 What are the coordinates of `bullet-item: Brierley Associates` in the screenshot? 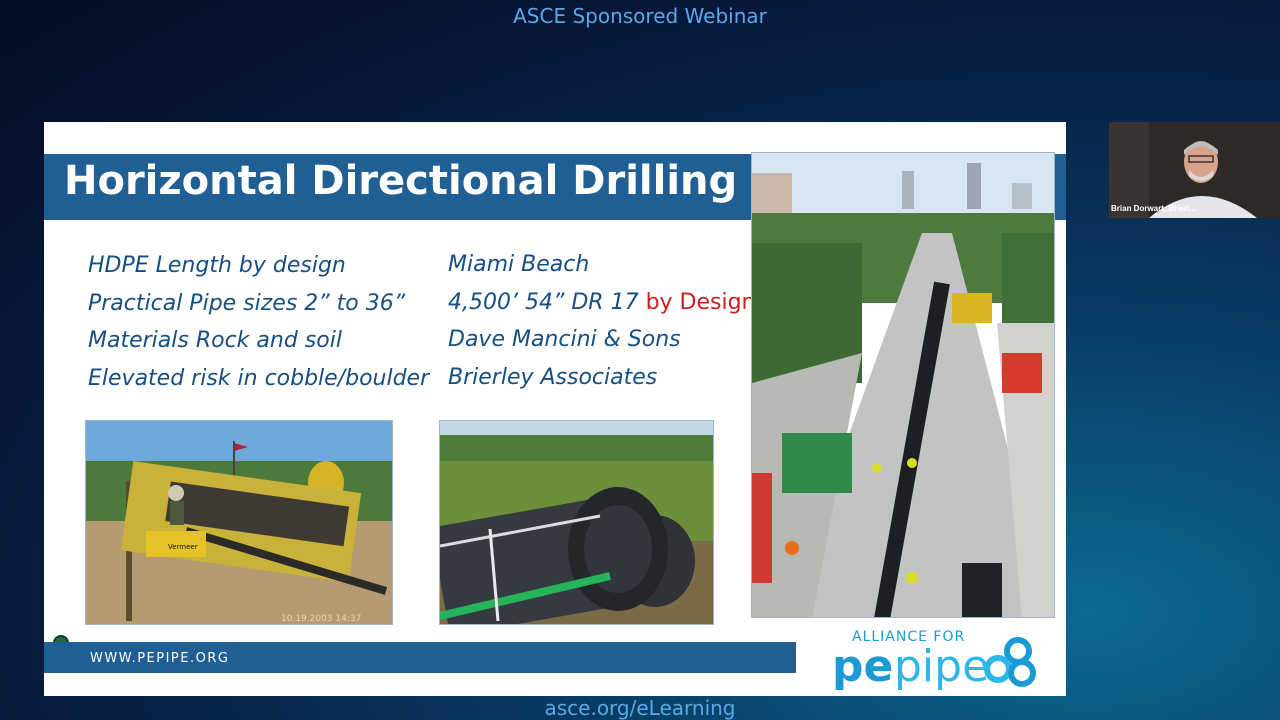 It's located at (553, 377).